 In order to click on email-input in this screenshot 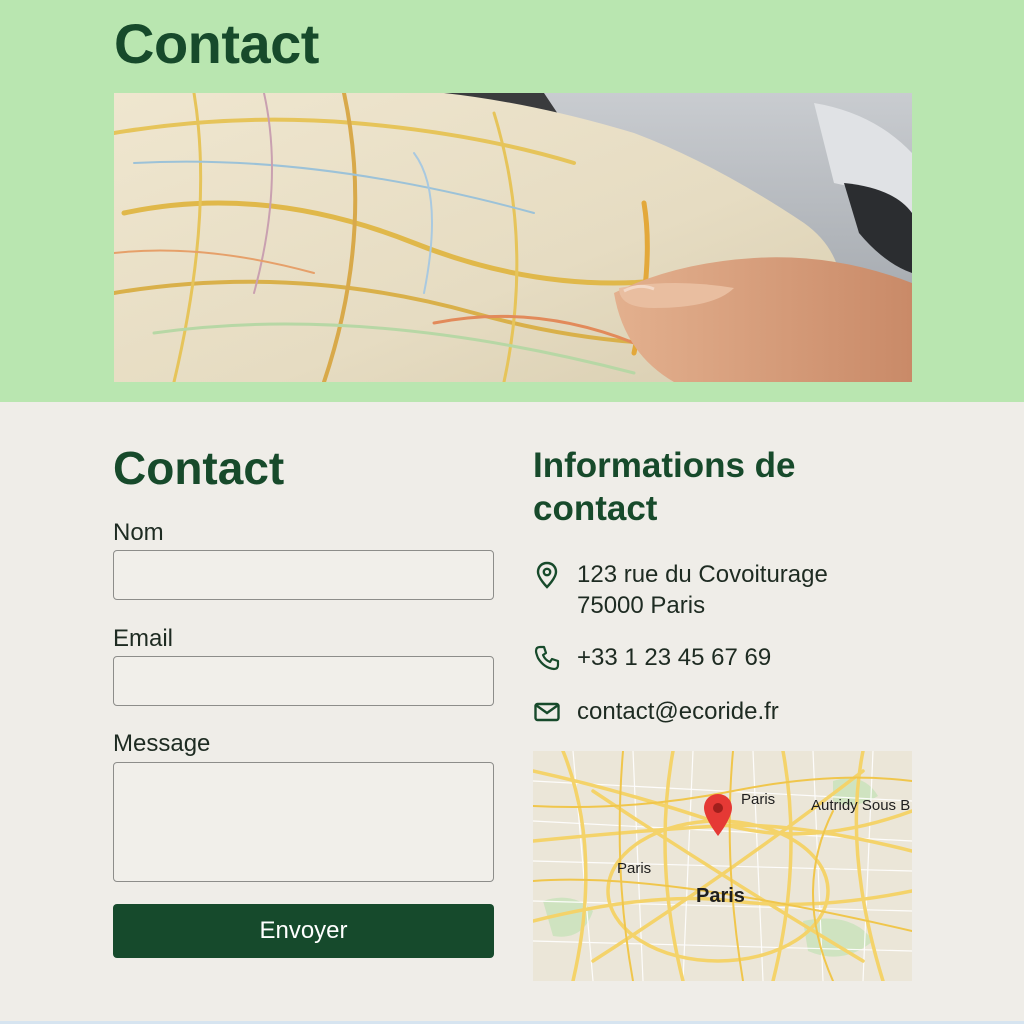, I will do `click(303, 681)`.